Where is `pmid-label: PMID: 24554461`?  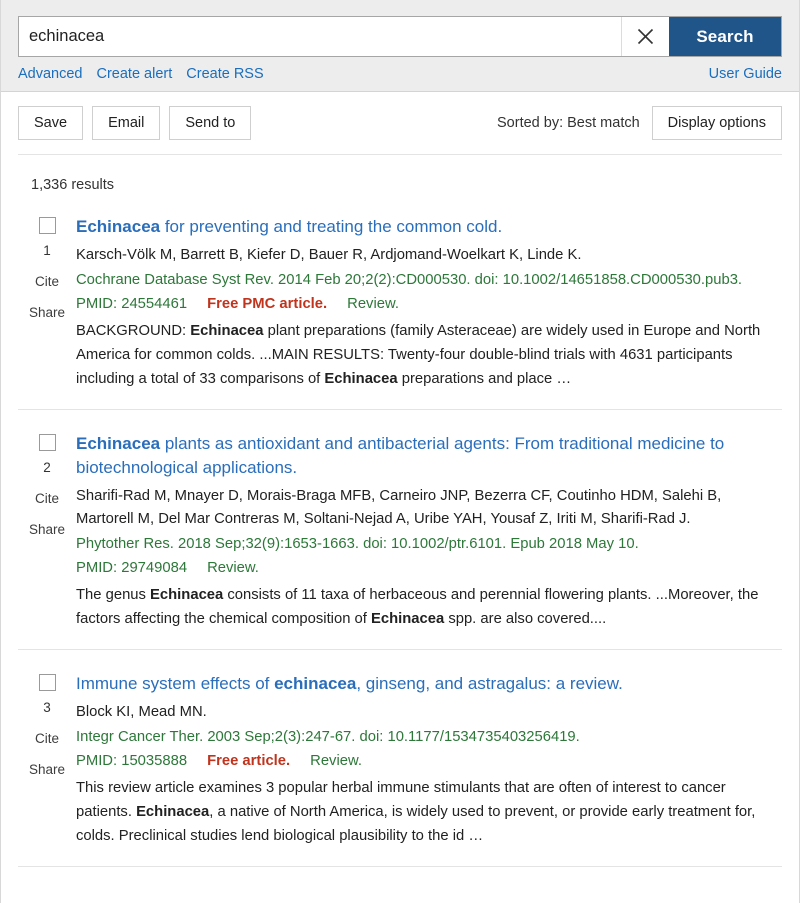
pmid-label: PMID: 24554461 is located at coordinates (132, 304).